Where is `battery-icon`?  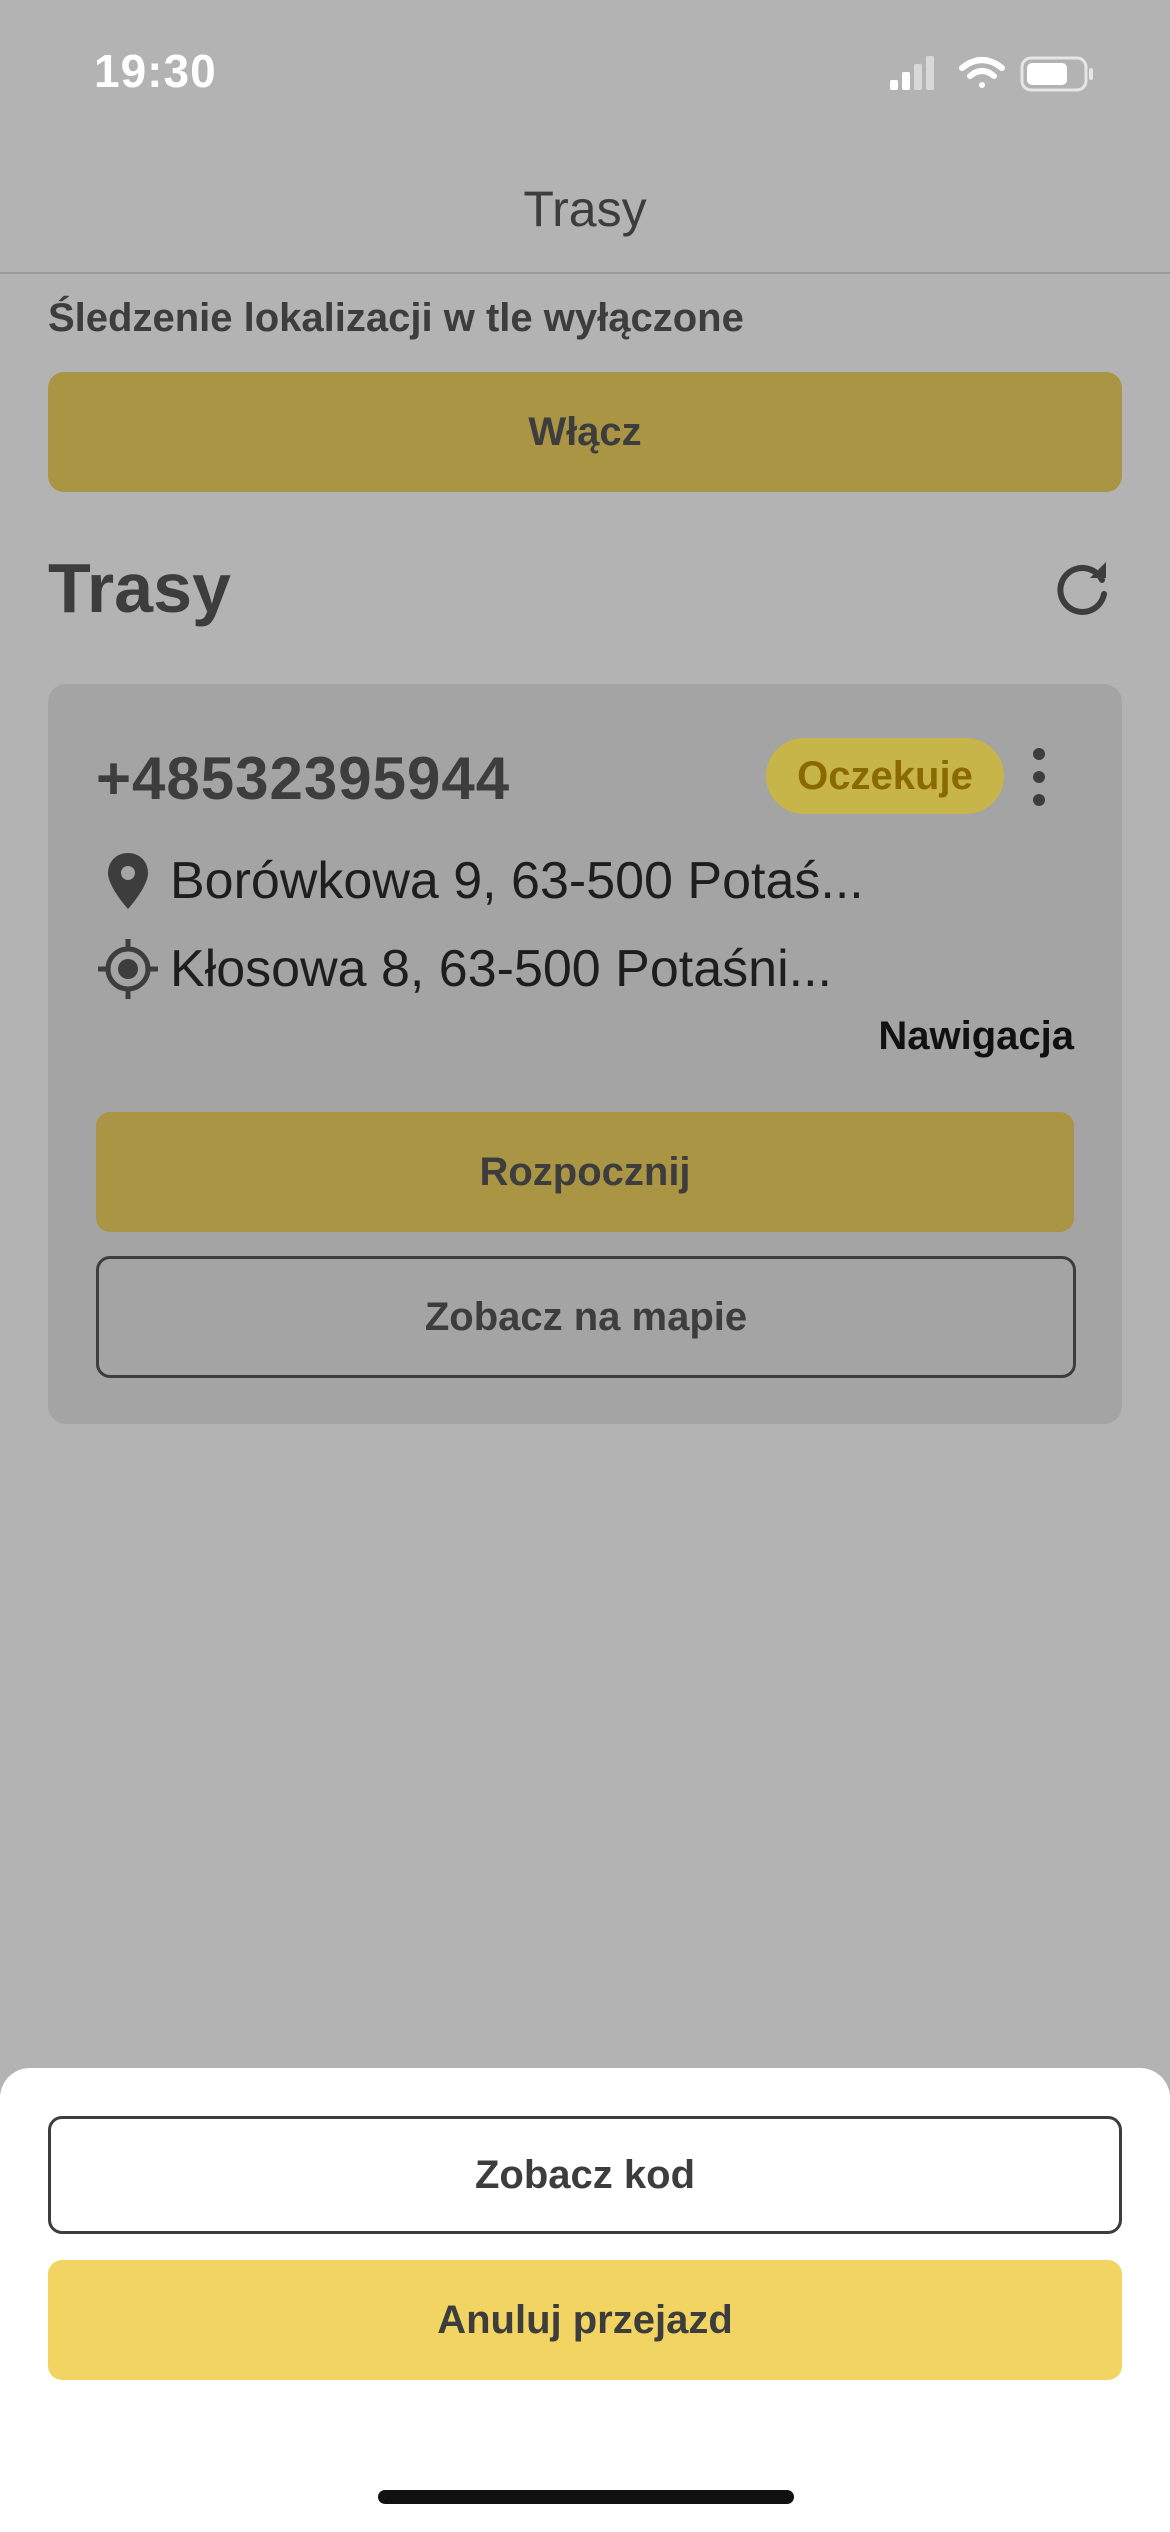 battery-icon is located at coordinates (1056, 74).